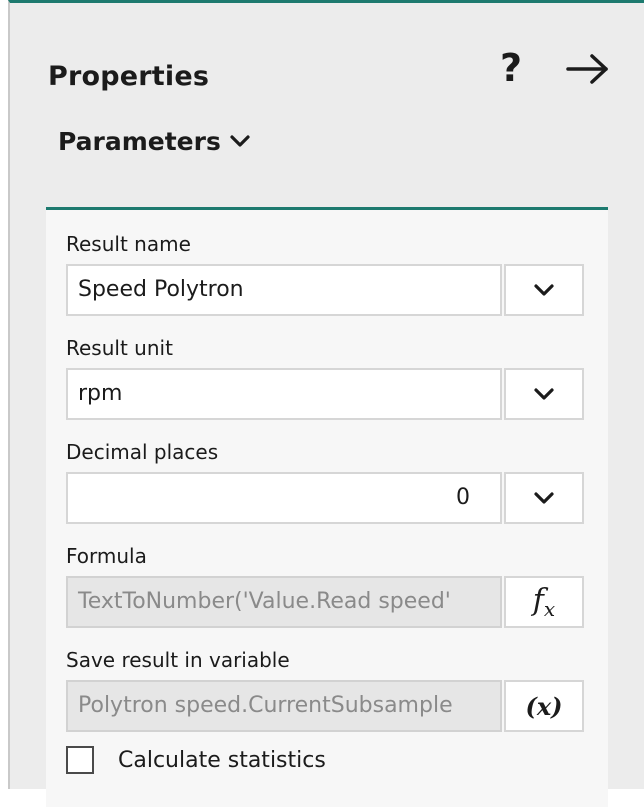  I want to click on decimal-places-input: 0, so click(284, 498).